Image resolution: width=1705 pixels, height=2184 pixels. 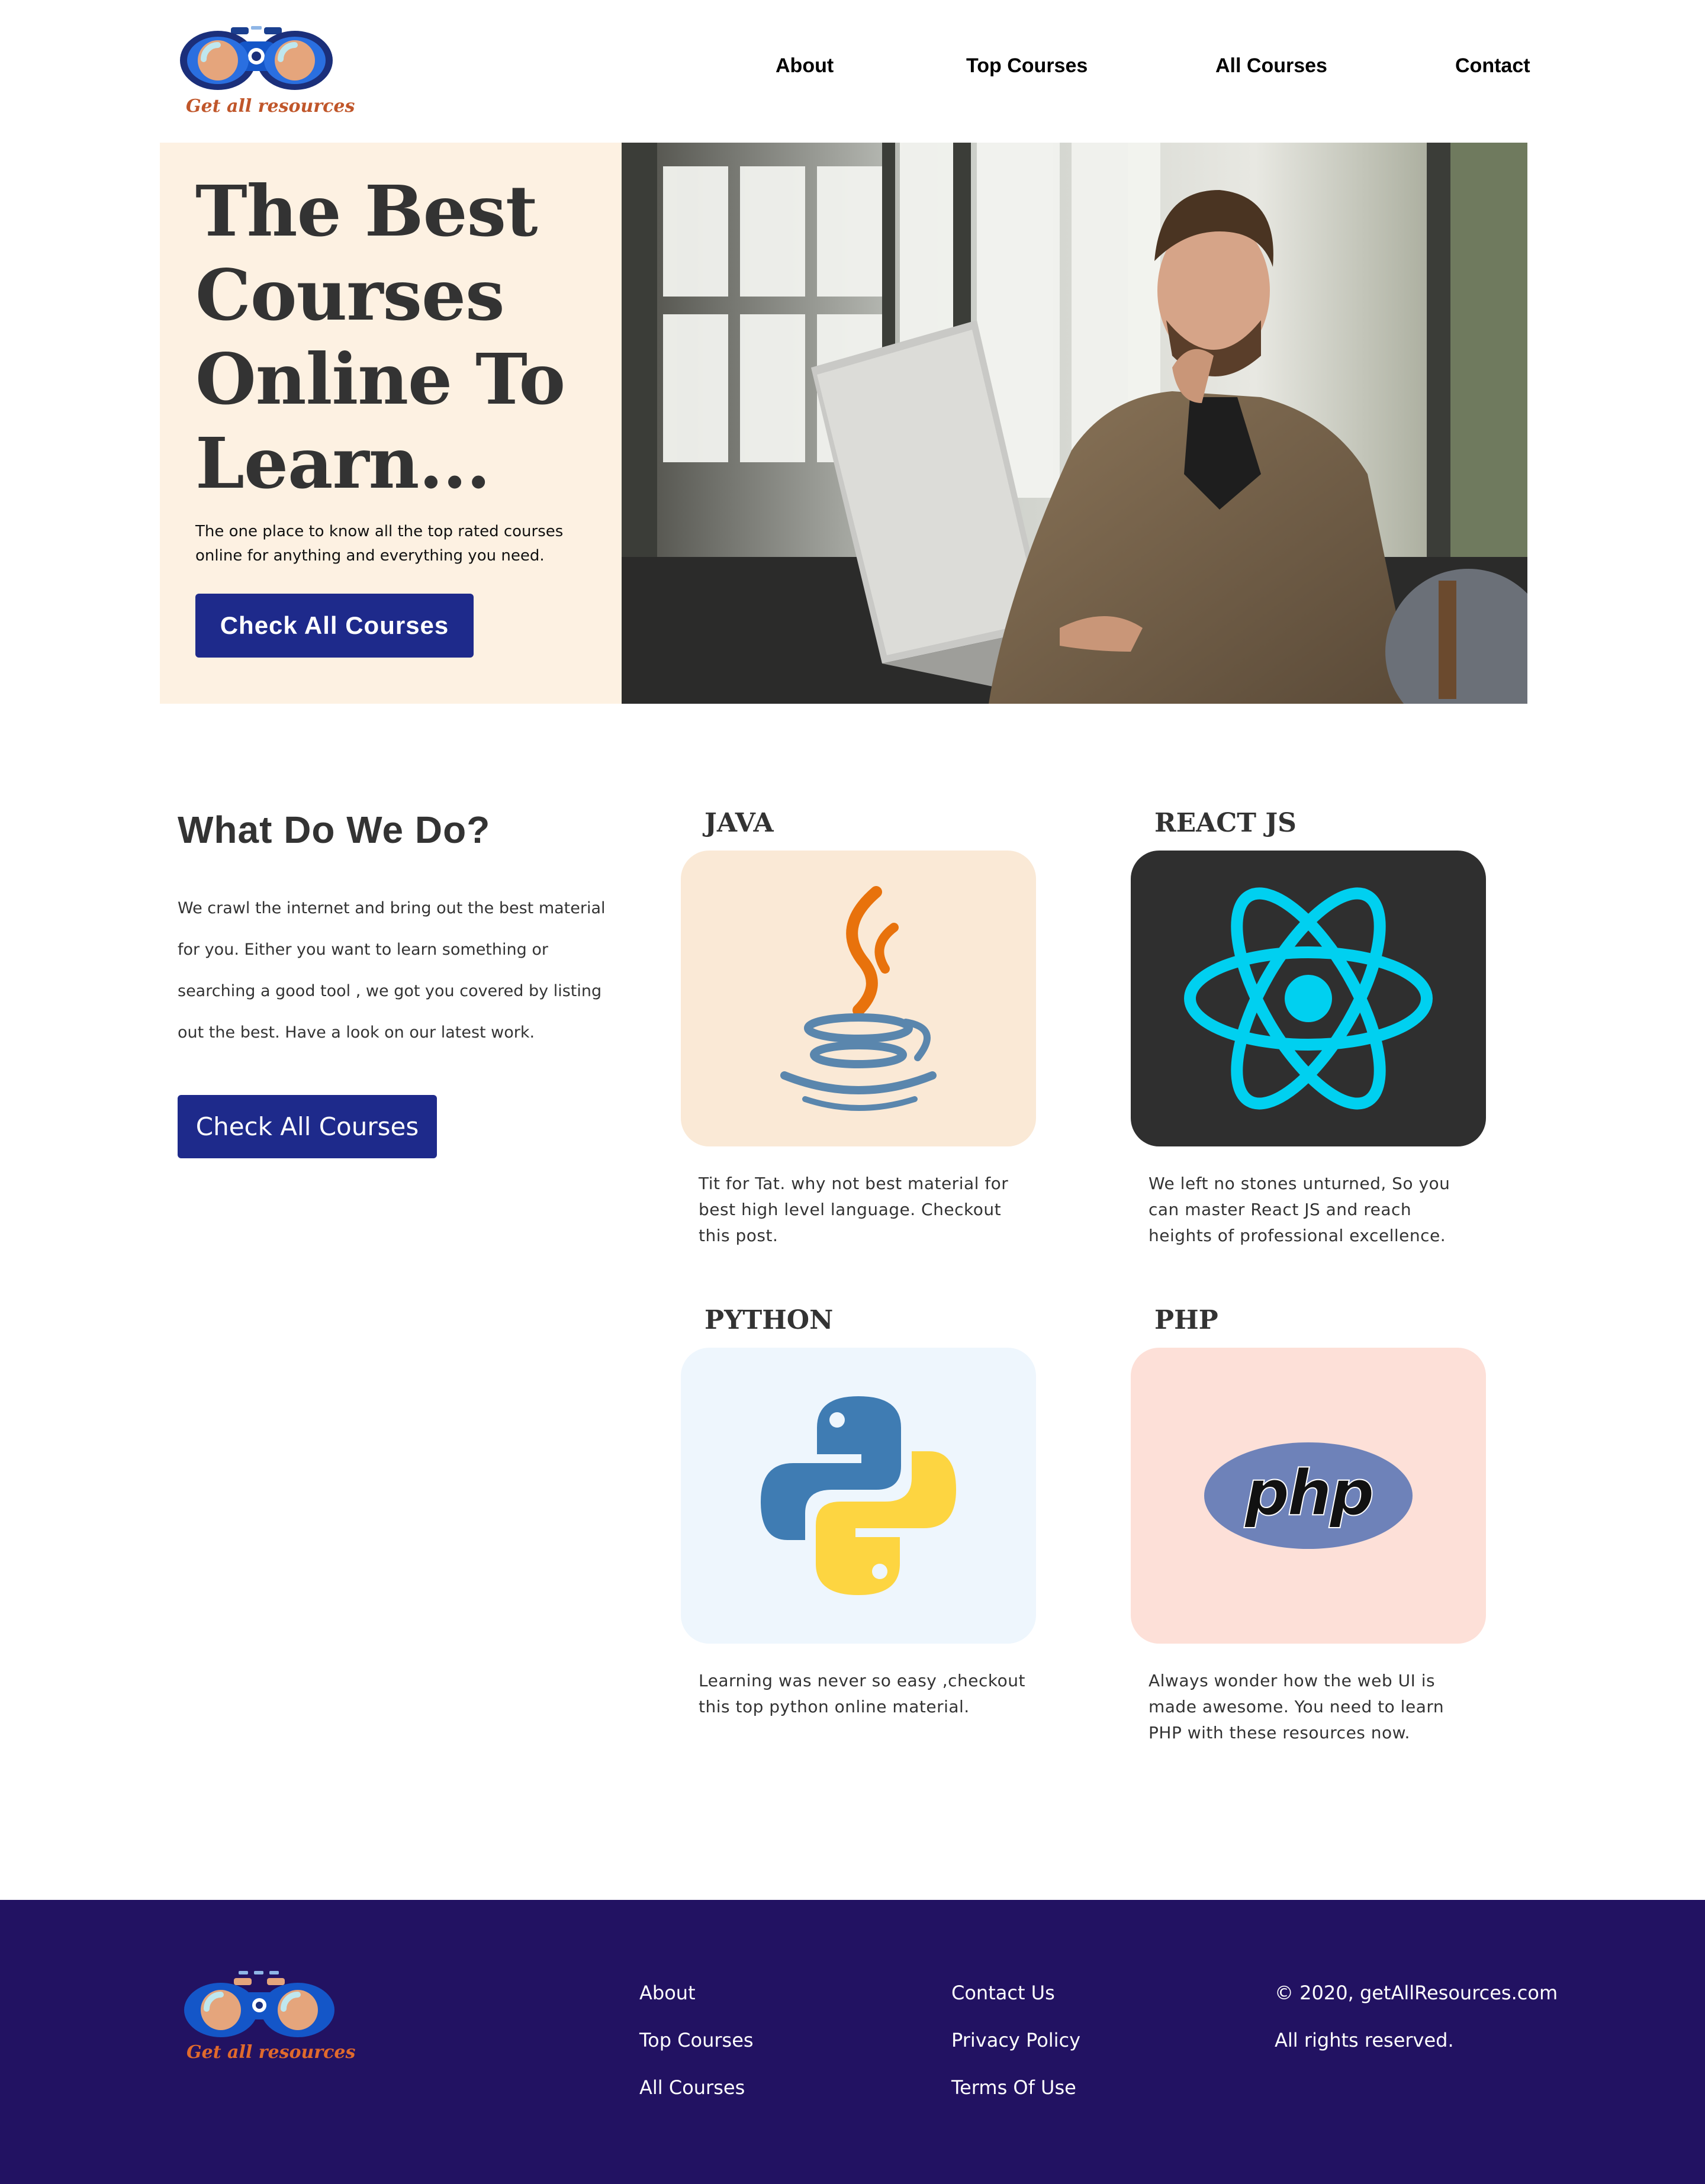 What do you see at coordinates (1416, 1993) in the screenshot?
I see `footer-copyright: © 2020, getAllResources.com` at bounding box center [1416, 1993].